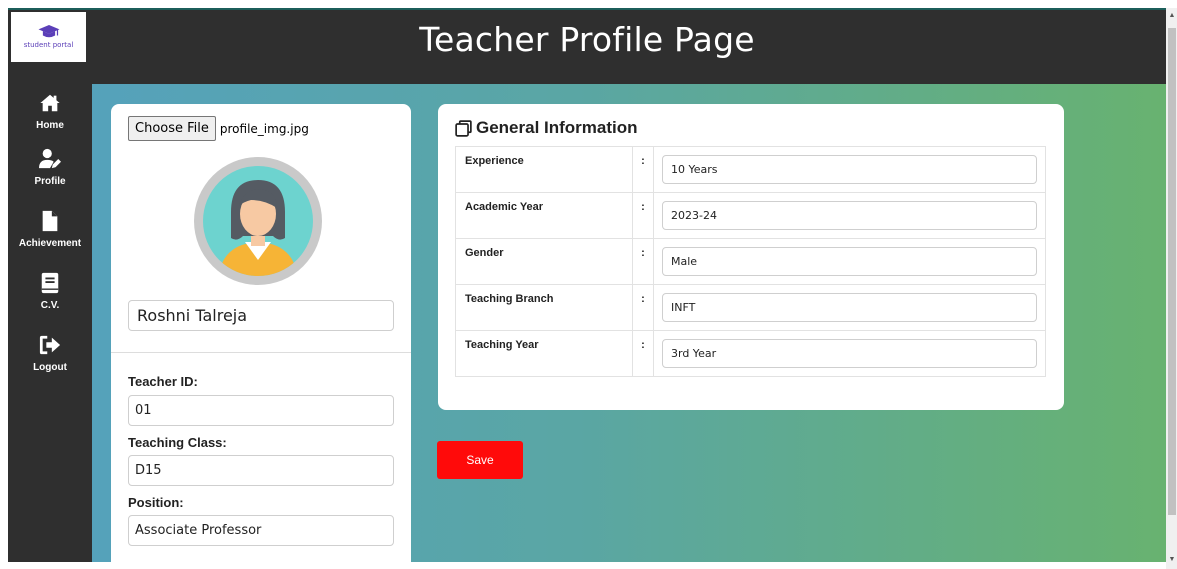 Image resolution: width=1177 pixels, height=569 pixels. I want to click on teaching-class-input, so click(261, 470).